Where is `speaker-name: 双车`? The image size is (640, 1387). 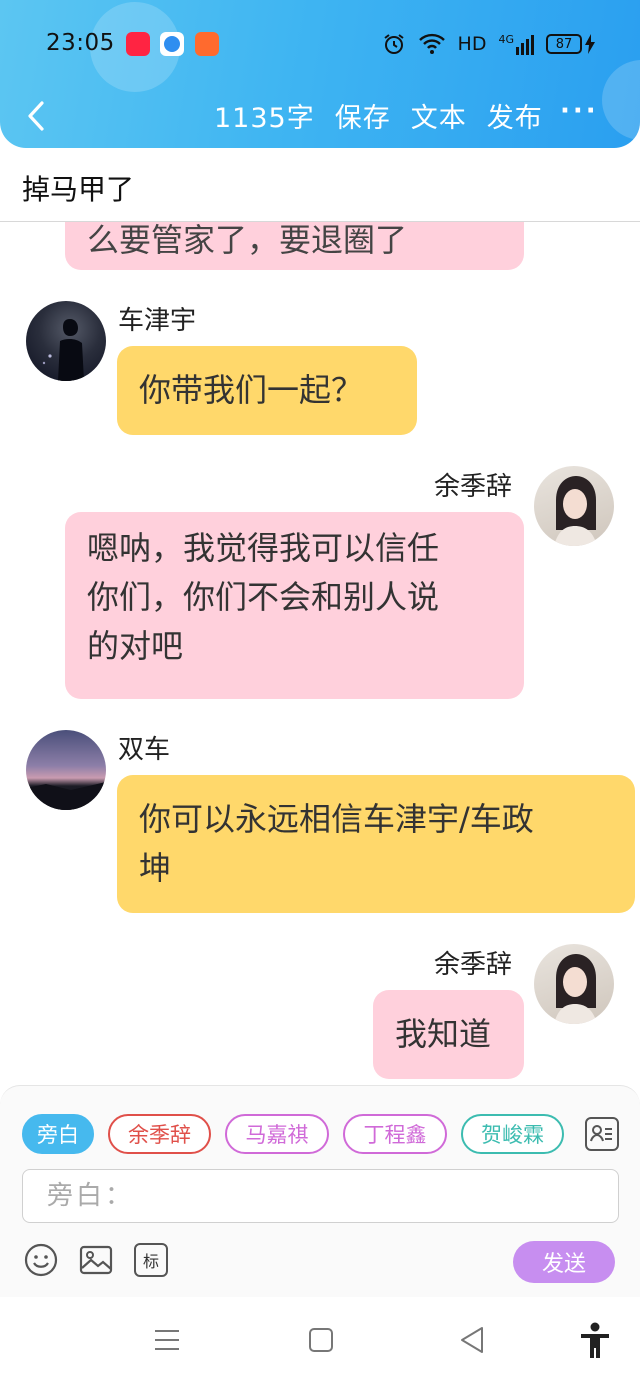 speaker-name: 双车 is located at coordinates (144, 750).